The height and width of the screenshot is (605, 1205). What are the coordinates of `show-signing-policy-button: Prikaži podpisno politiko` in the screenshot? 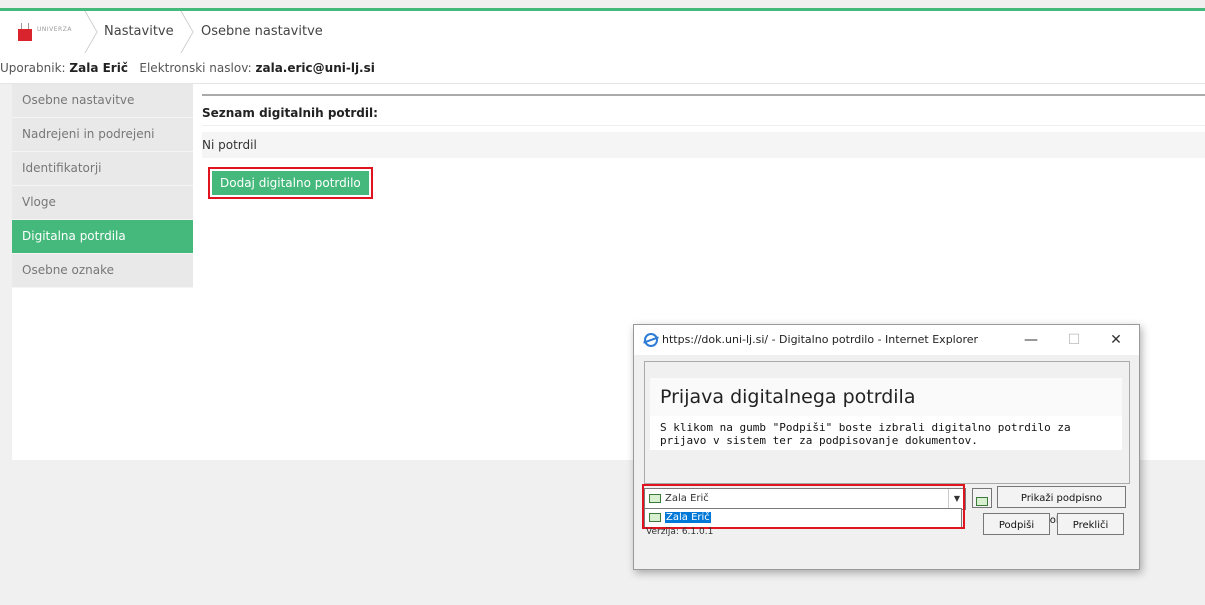 It's located at (1061, 506).